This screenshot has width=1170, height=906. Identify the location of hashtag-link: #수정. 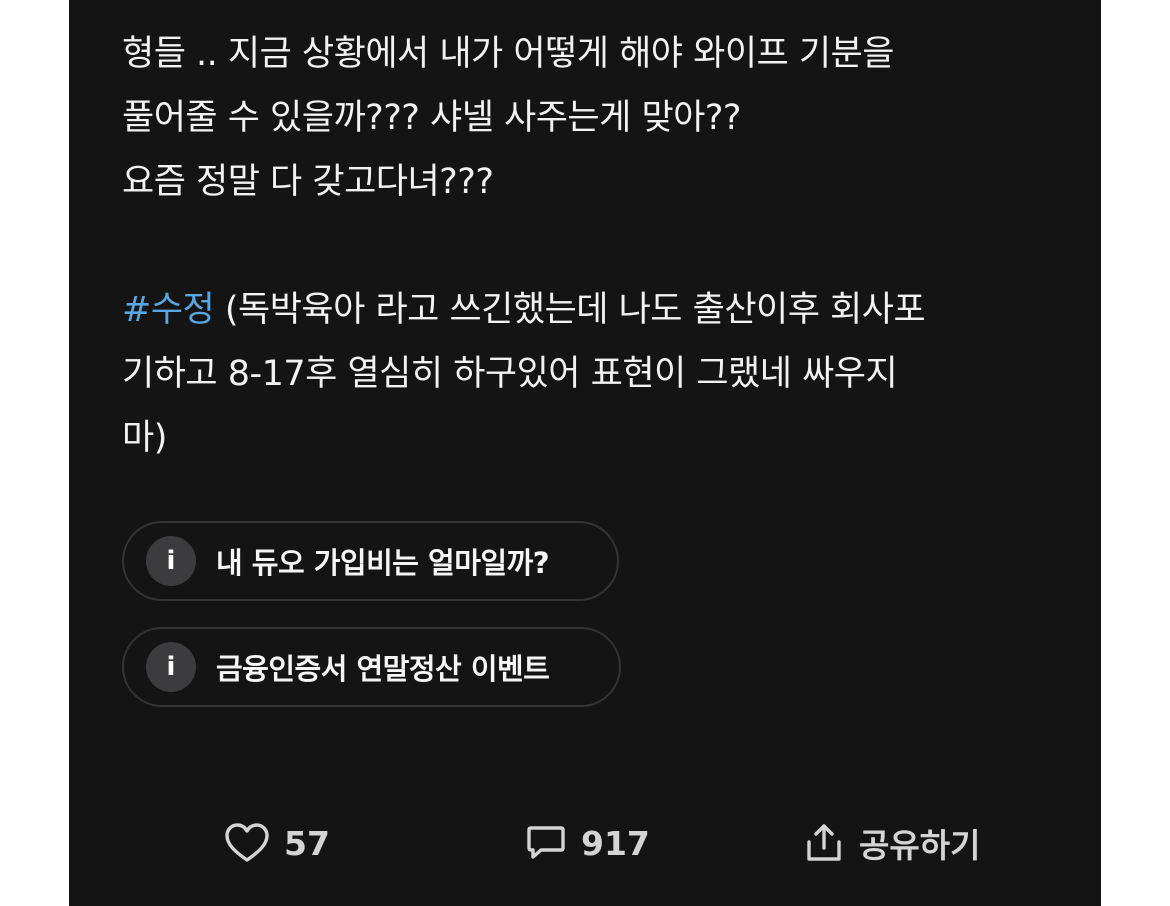
(168, 310).